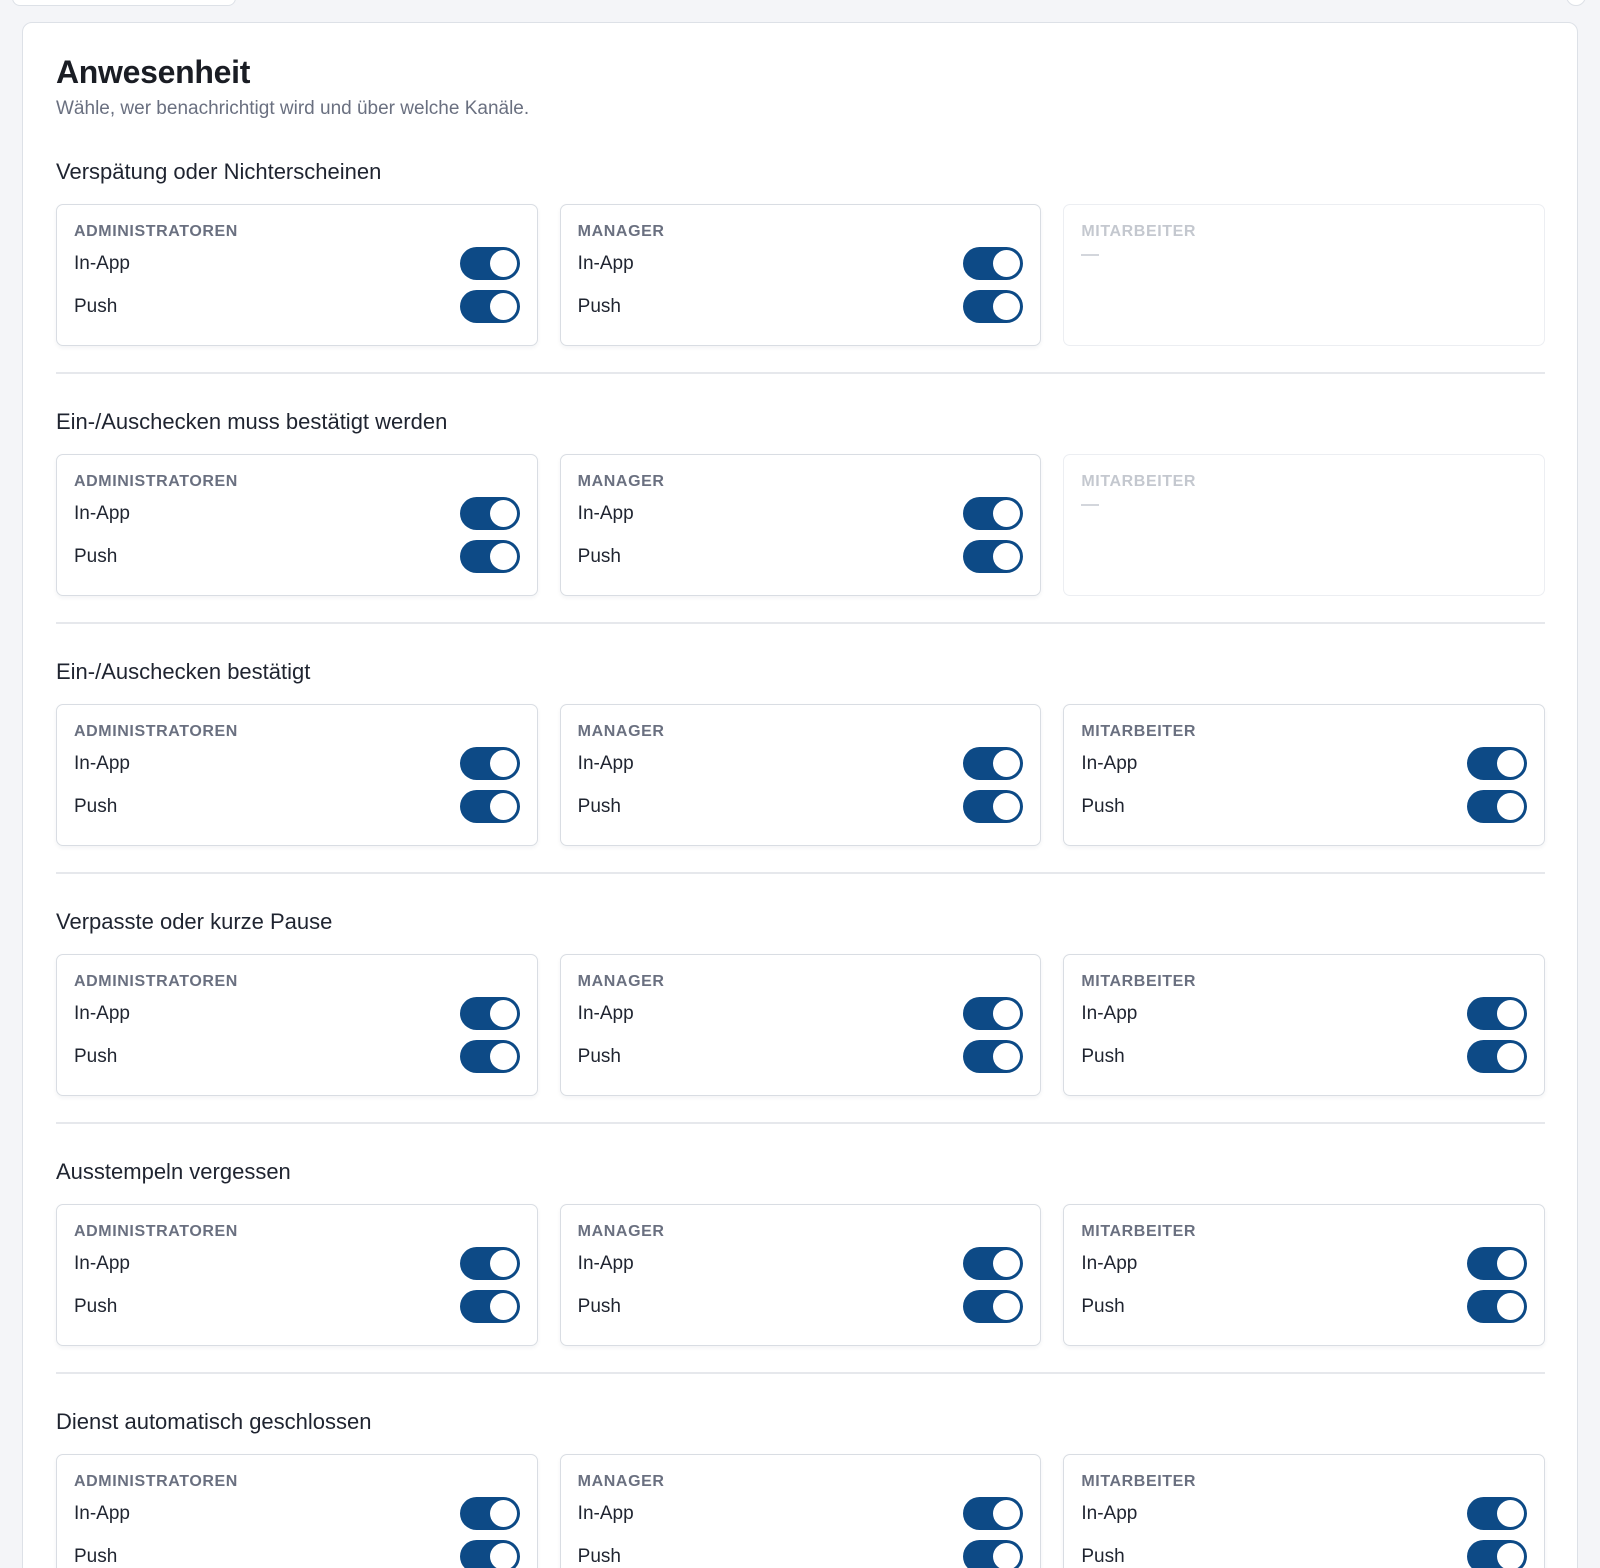  I want to click on section-divider, so click(800, 373).